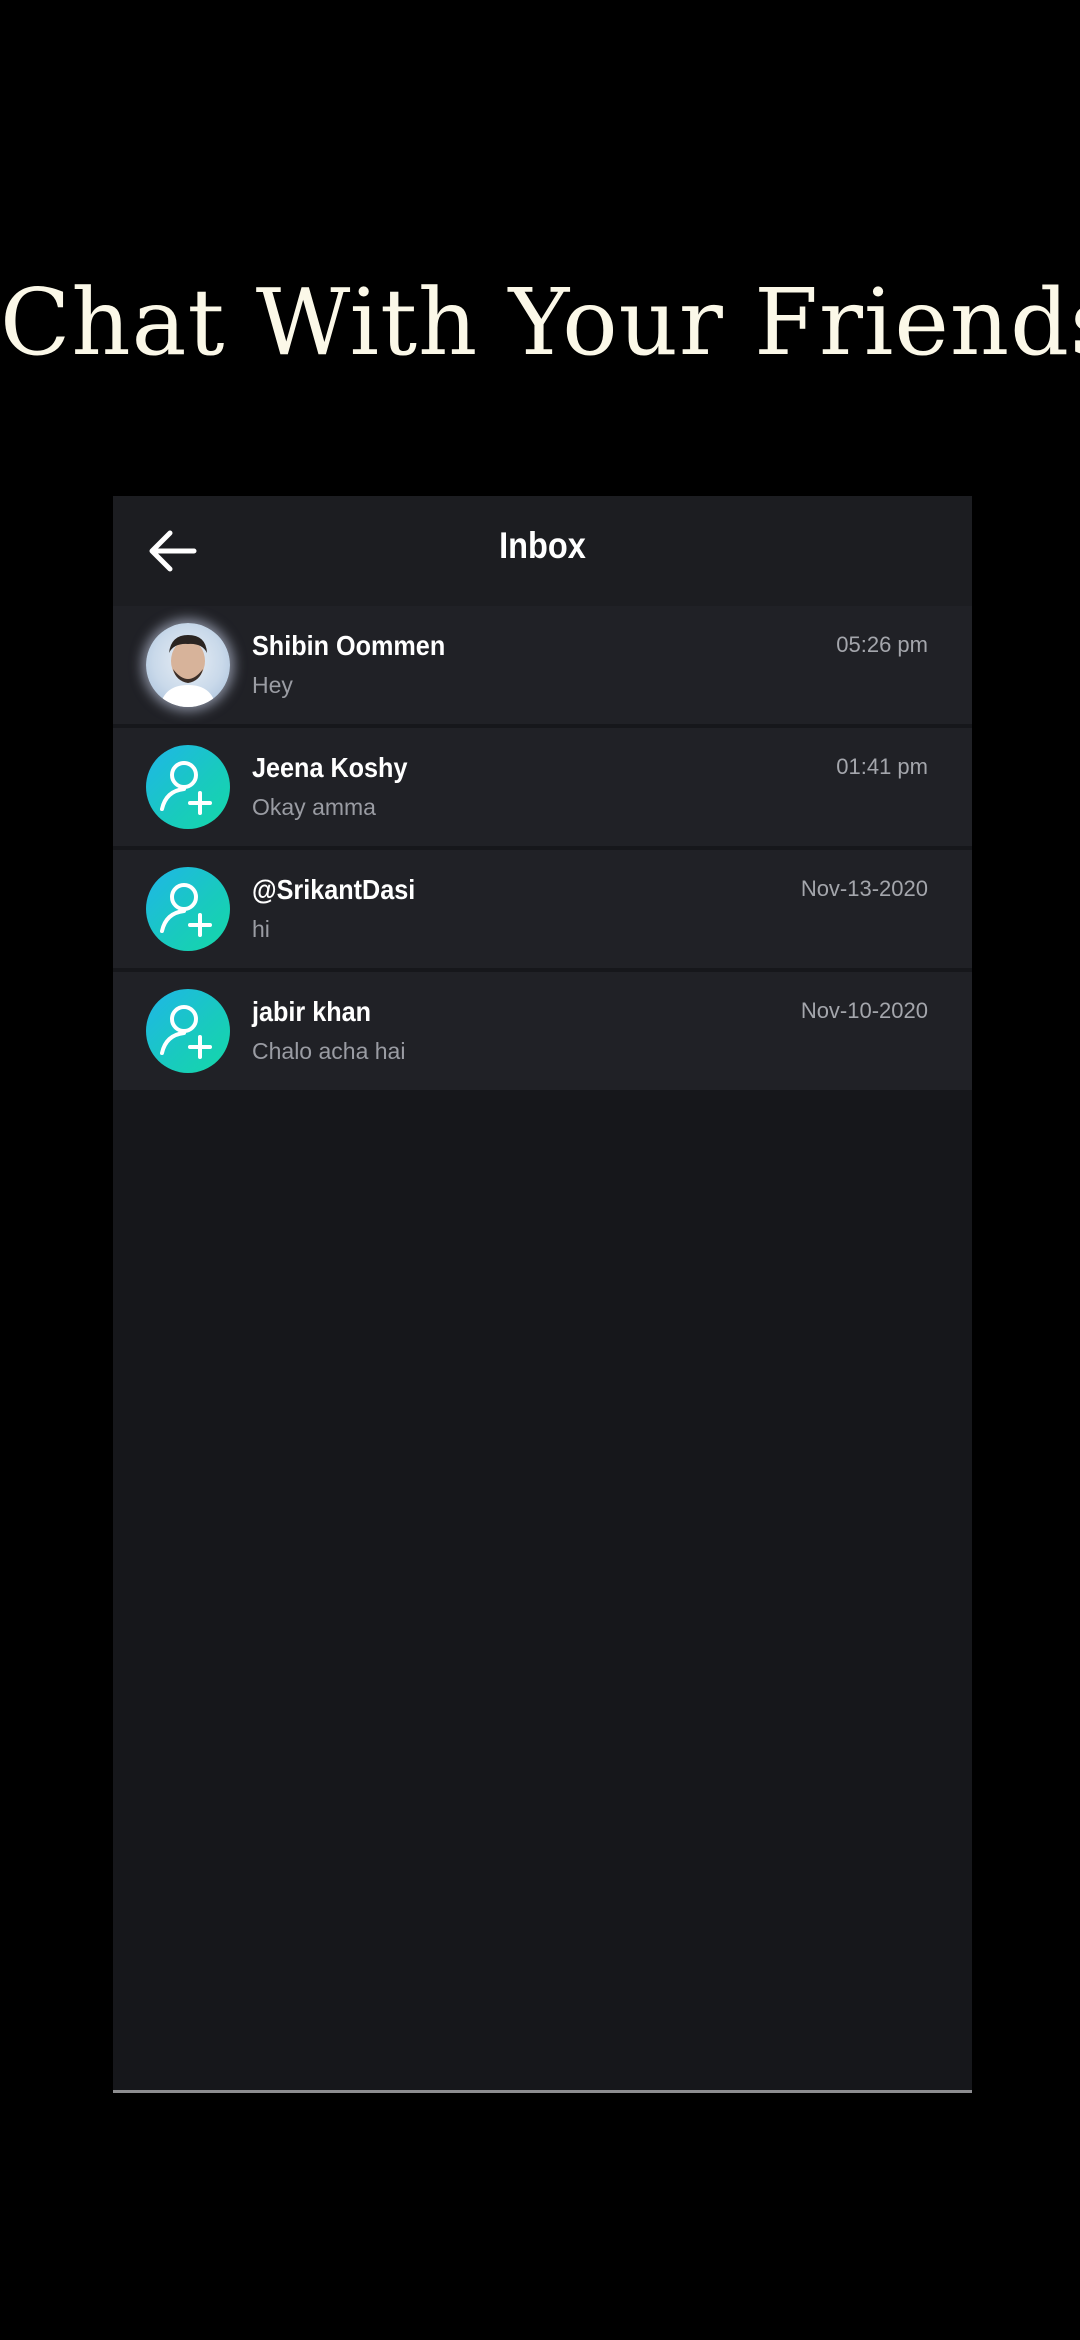 The width and height of the screenshot is (1080, 2340). I want to click on message-preview: Hey, so click(272, 685).